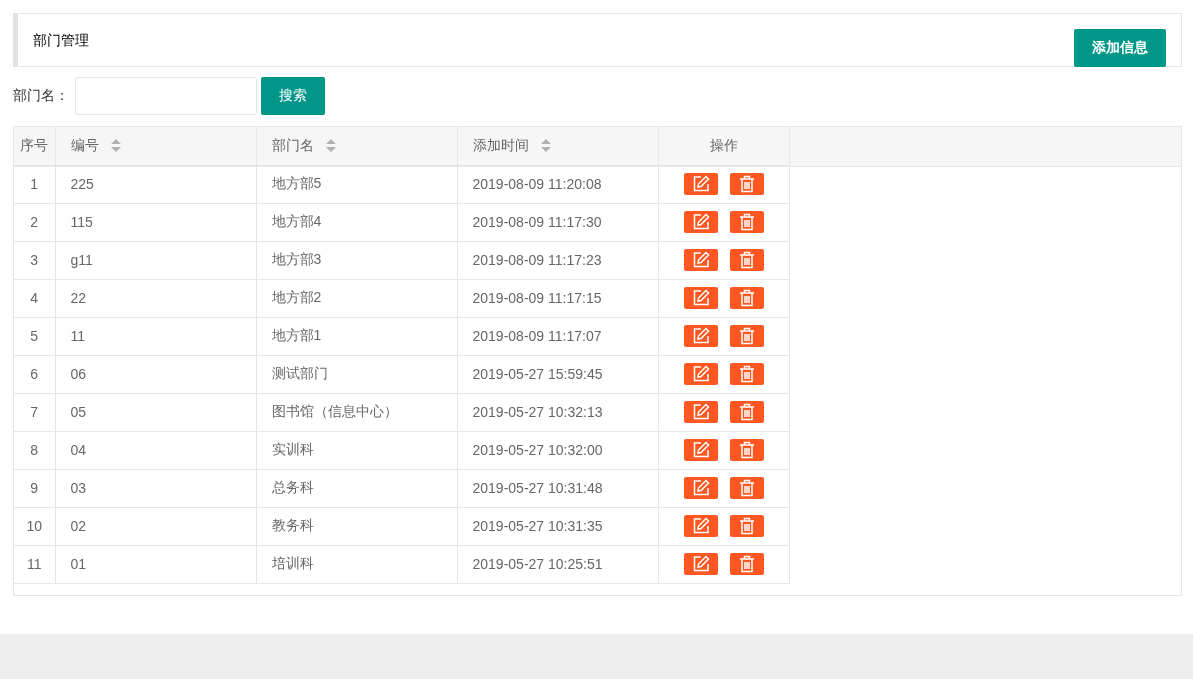 The height and width of the screenshot is (679, 1193). What do you see at coordinates (155, 184) in the screenshot?
I see `table-cell: 225` at bounding box center [155, 184].